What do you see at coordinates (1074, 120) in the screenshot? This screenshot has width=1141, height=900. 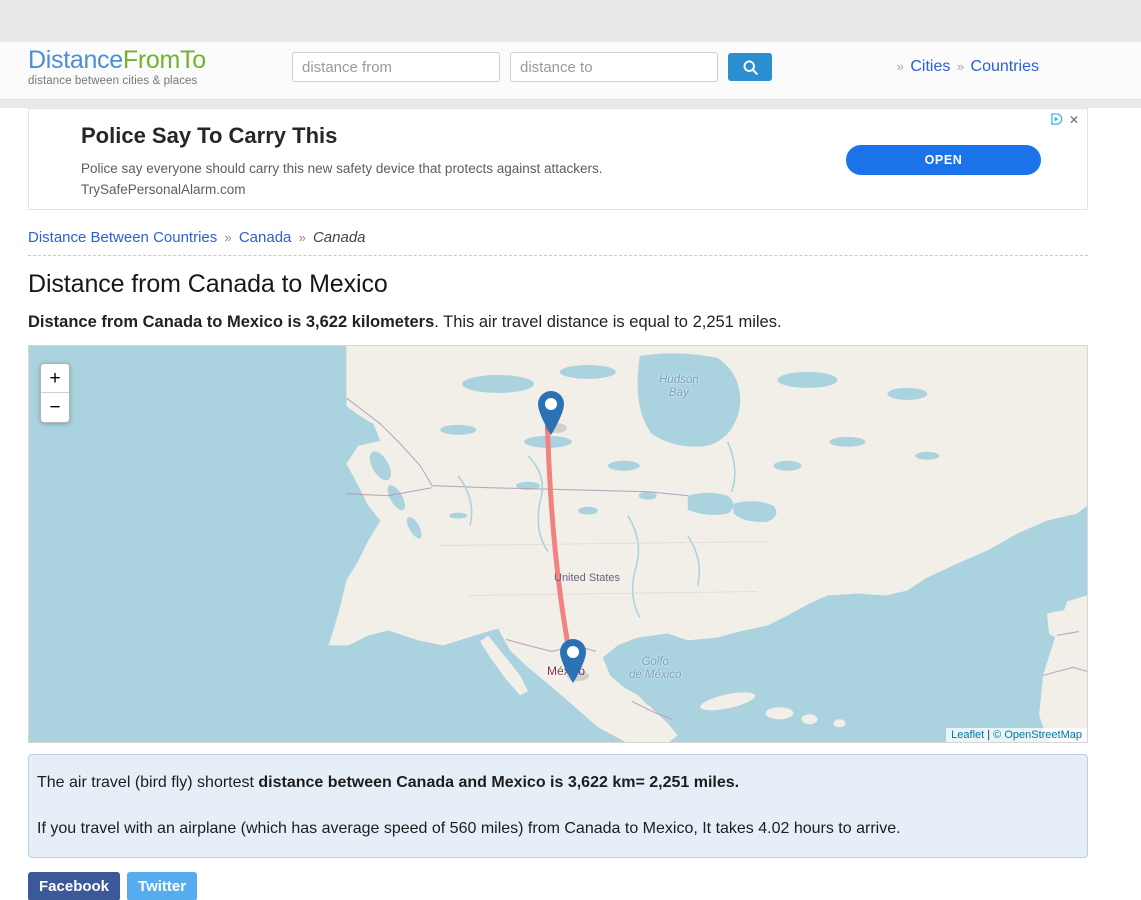 I see `close-icon: ✕` at bounding box center [1074, 120].